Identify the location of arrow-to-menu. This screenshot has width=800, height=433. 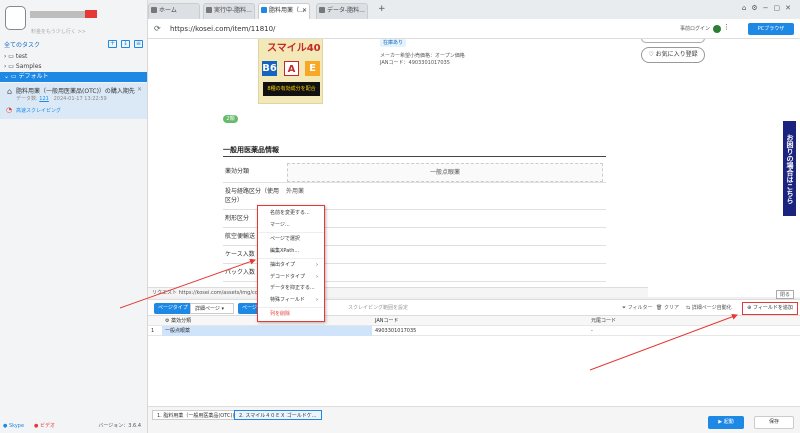
(187, 283).